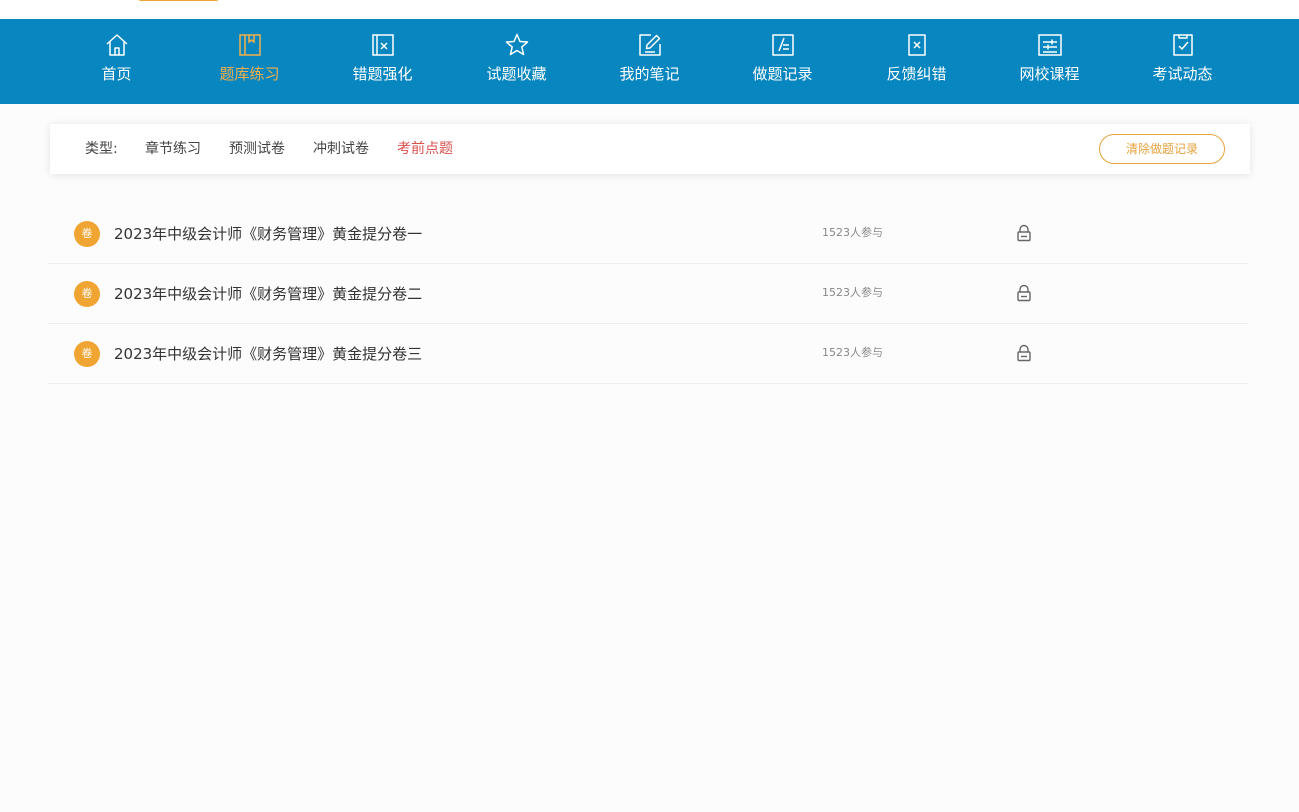 Image resolution: width=1299 pixels, height=812 pixels. What do you see at coordinates (916, 74) in the screenshot?
I see `nav-item-label: 反馈纠错` at bounding box center [916, 74].